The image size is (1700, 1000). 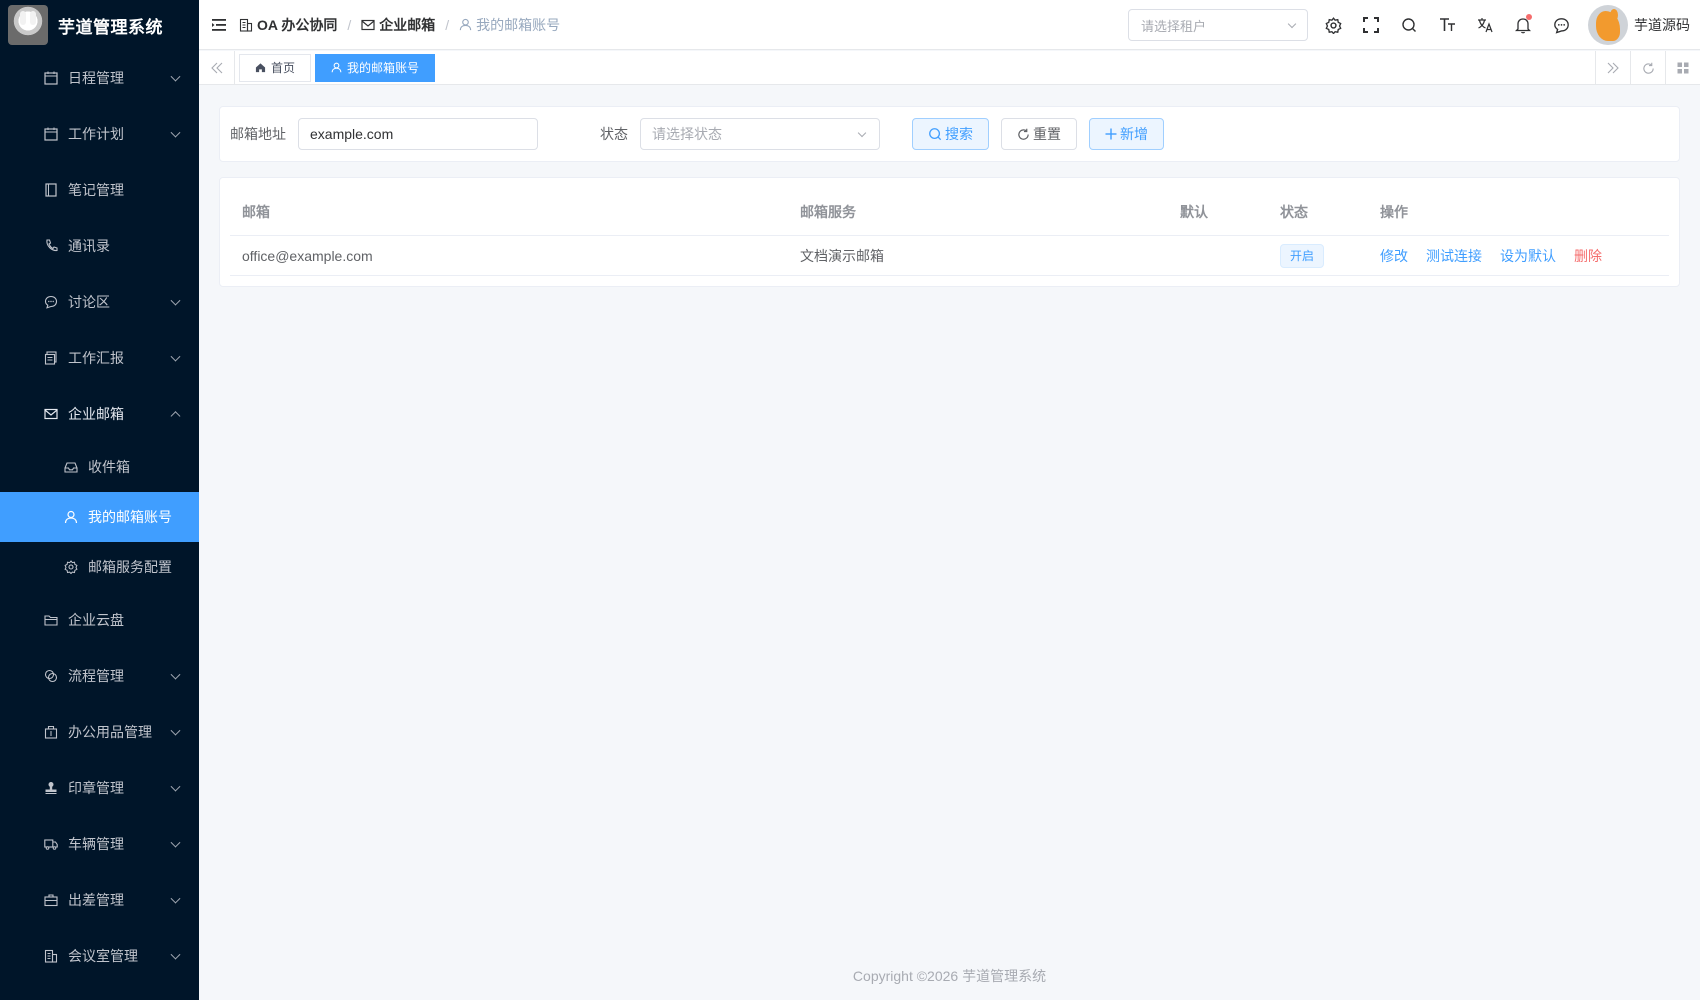 I want to click on sidebar-item-label: 流程管理, so click(x=96, y=676).